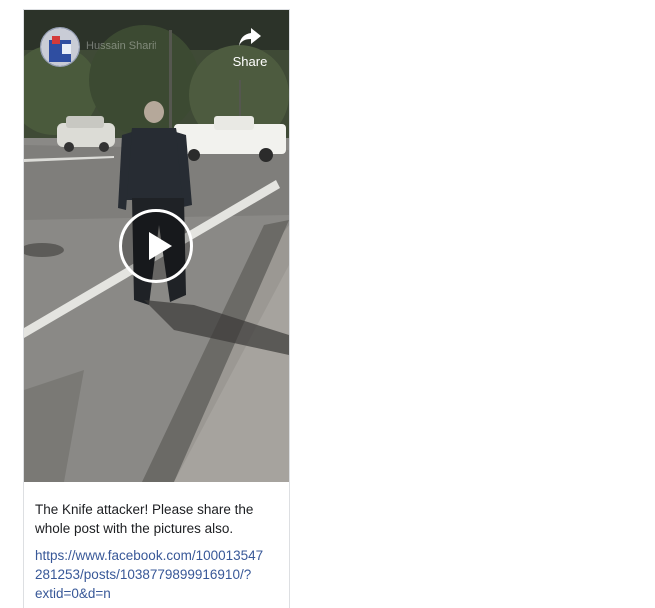 This screenshot has height=608, width=655. Describe the element at coordinates (160, 246) in the screenshot. I see `play-icon` at that location.